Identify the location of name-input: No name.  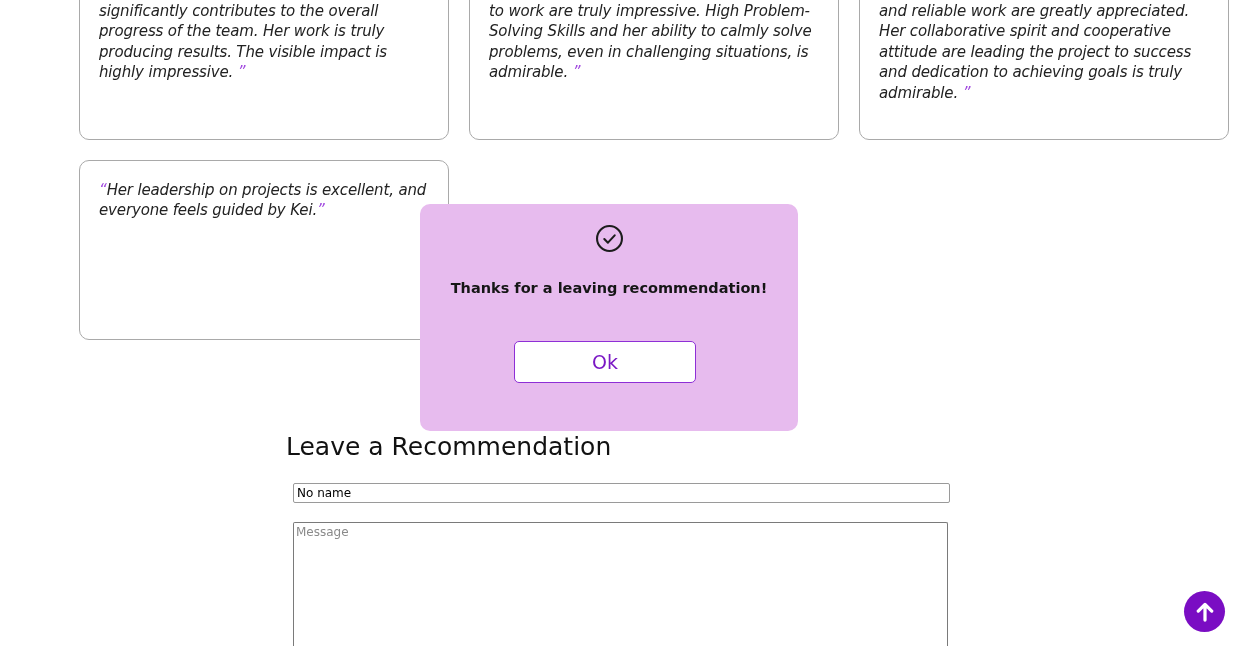
(621, 493).